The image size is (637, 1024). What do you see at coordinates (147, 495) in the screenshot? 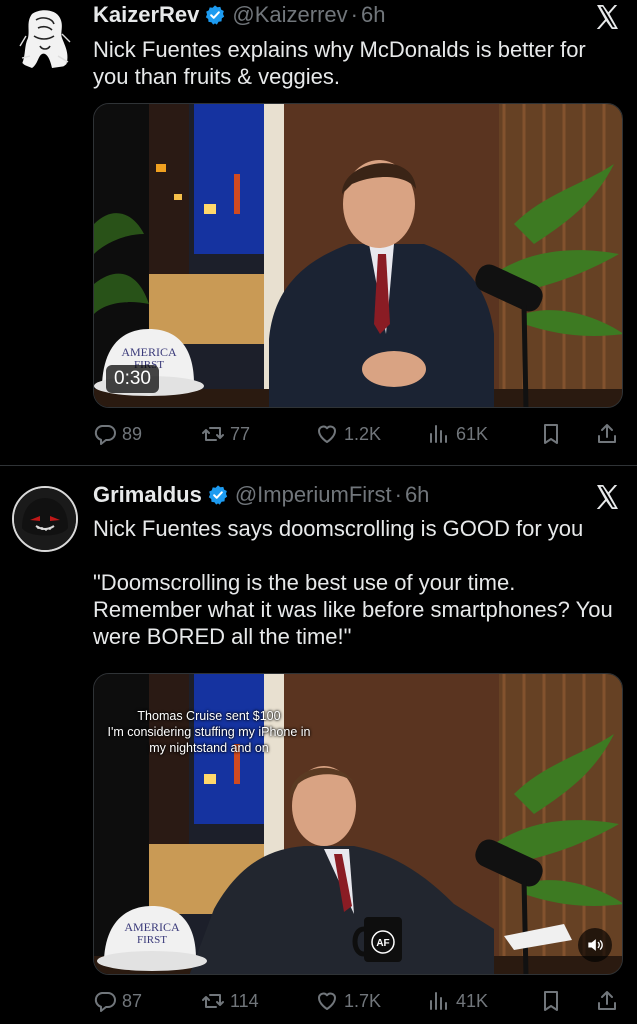
I see `display-name: Grimaldus` at bounding box center [147, 495].